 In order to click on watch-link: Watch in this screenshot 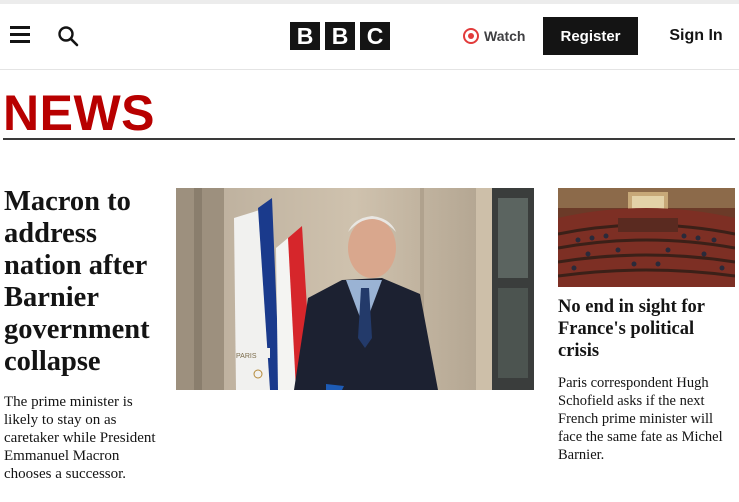, I will do `click(494, 36)`.